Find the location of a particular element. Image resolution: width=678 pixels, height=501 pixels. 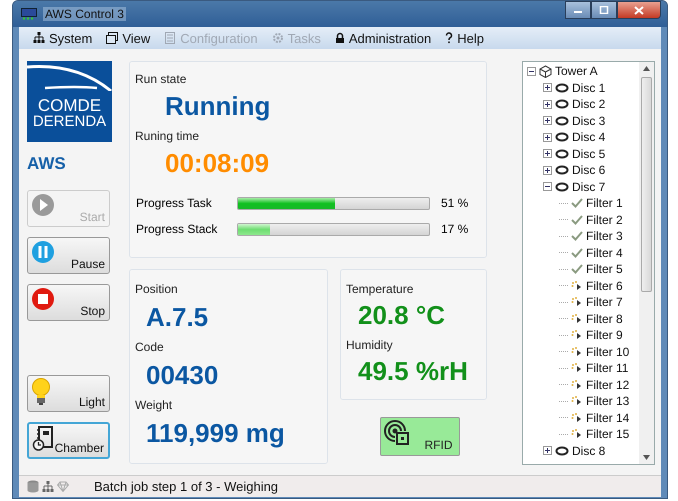

tree-item: Filter 2 is located at coordinates (604, 219).